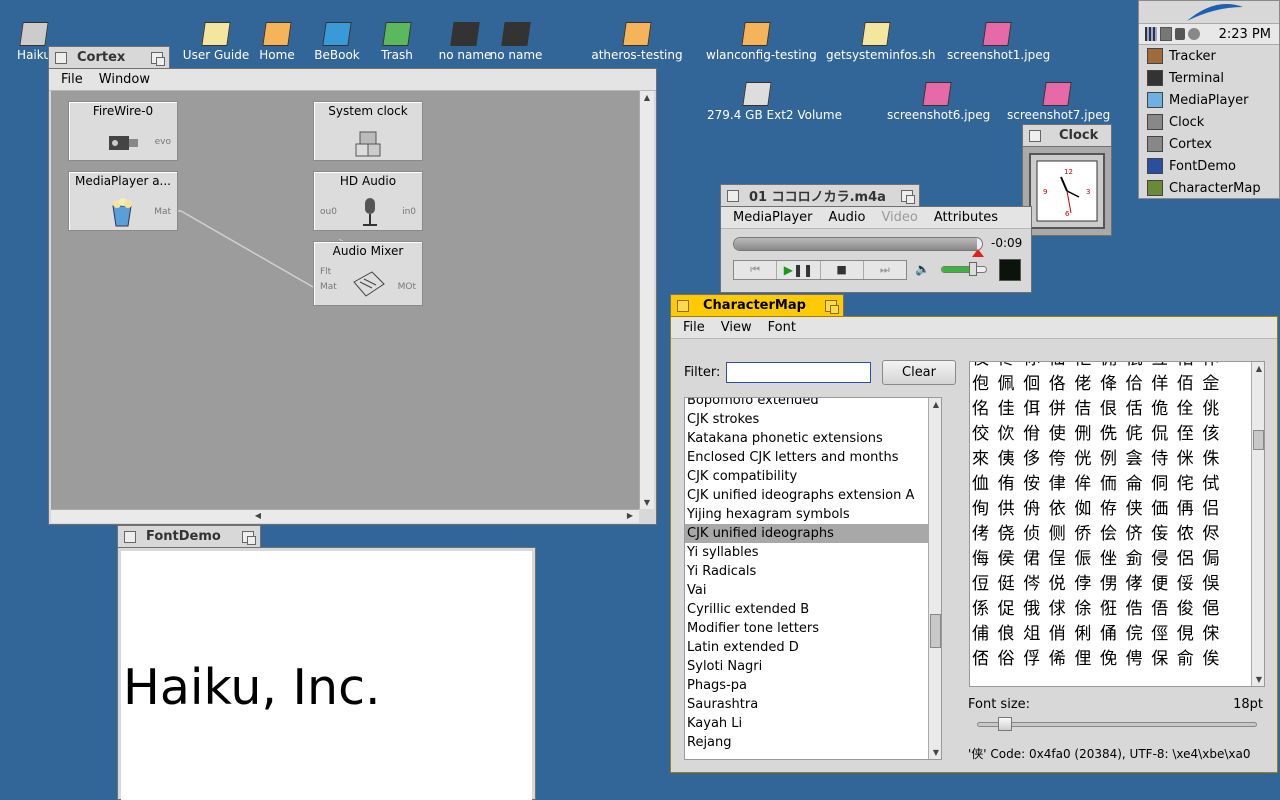 The image size is (1280, 800). I want to click on block-list-item: Saurashtra, so click(813, 704).